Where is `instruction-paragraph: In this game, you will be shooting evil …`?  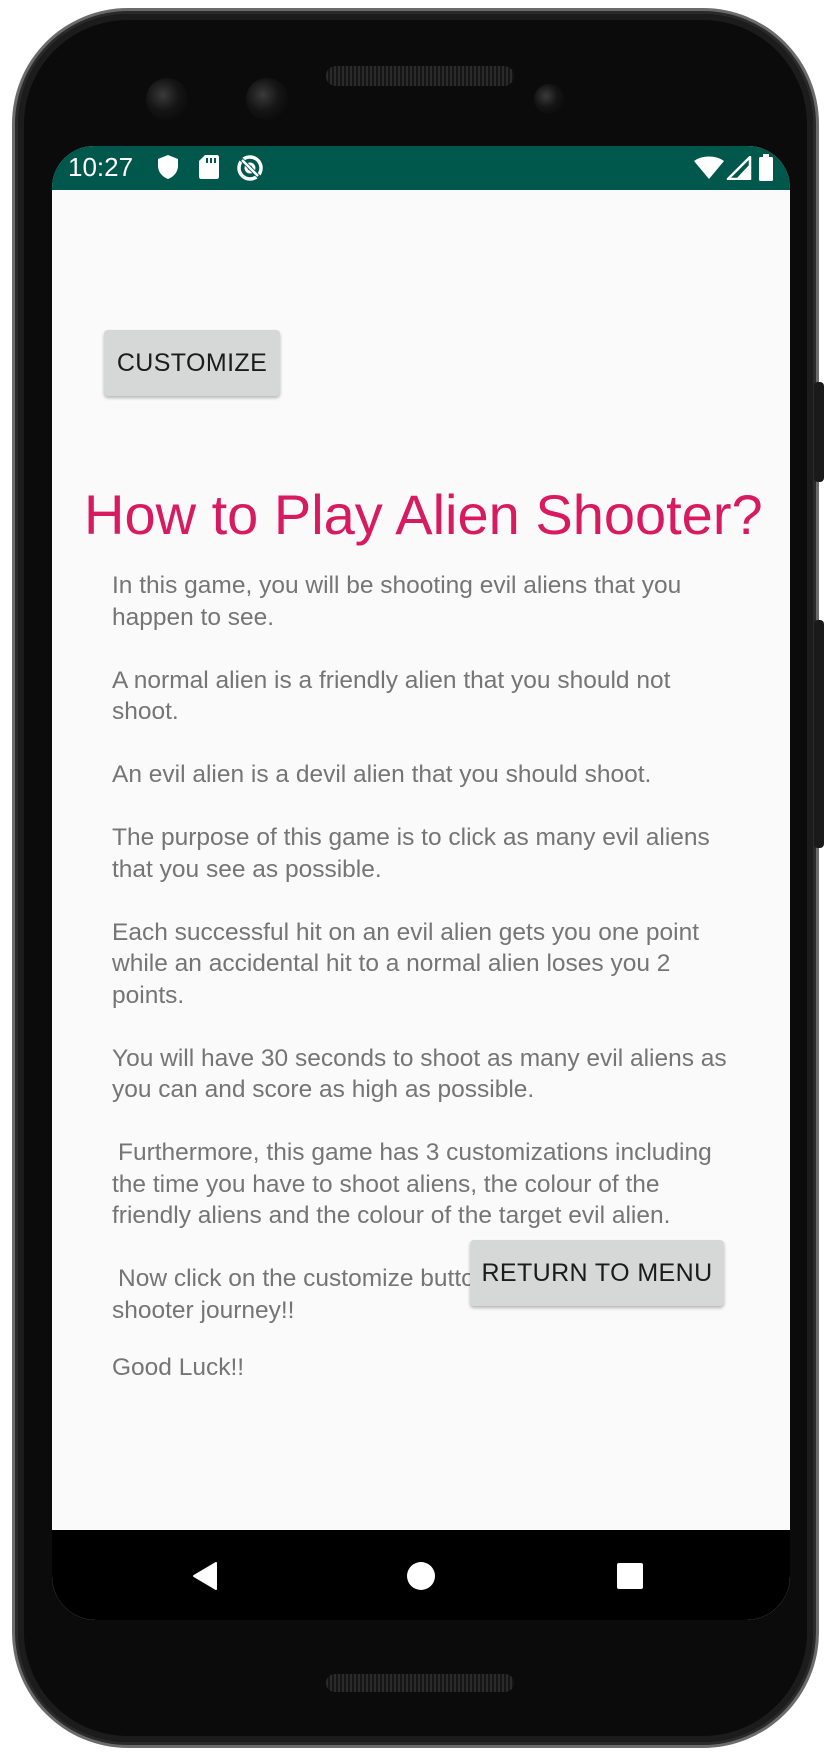 instruction-paragraph: In this game, you will be shooting evil … is located at coordinates (397, 601).